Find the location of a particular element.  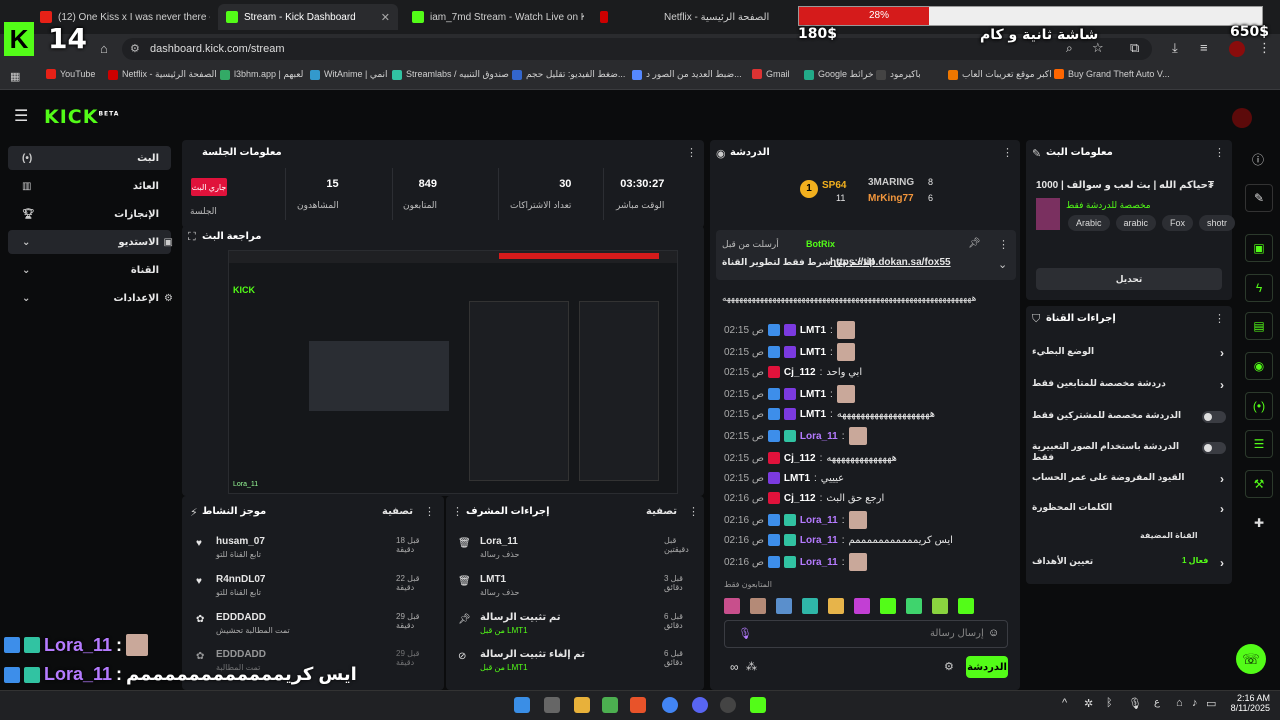

camera-icon: ▣ is located at coordinates (1259, 248).